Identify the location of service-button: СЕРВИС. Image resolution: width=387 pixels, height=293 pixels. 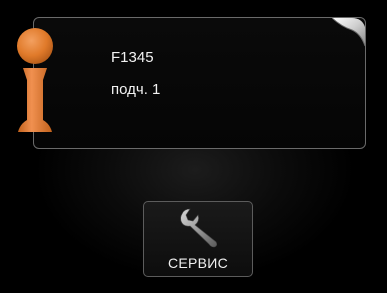
(198, 239).